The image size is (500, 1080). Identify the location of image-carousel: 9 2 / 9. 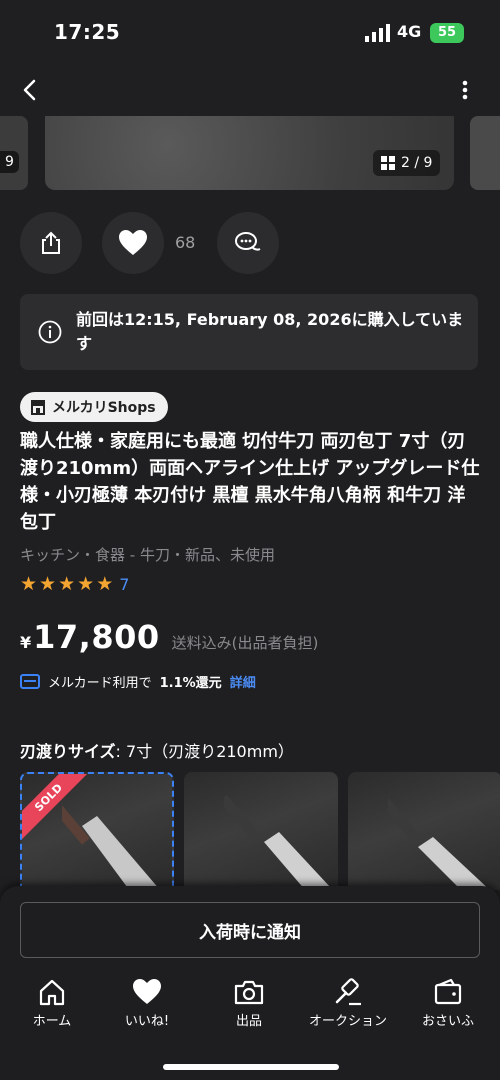
(250, 154).